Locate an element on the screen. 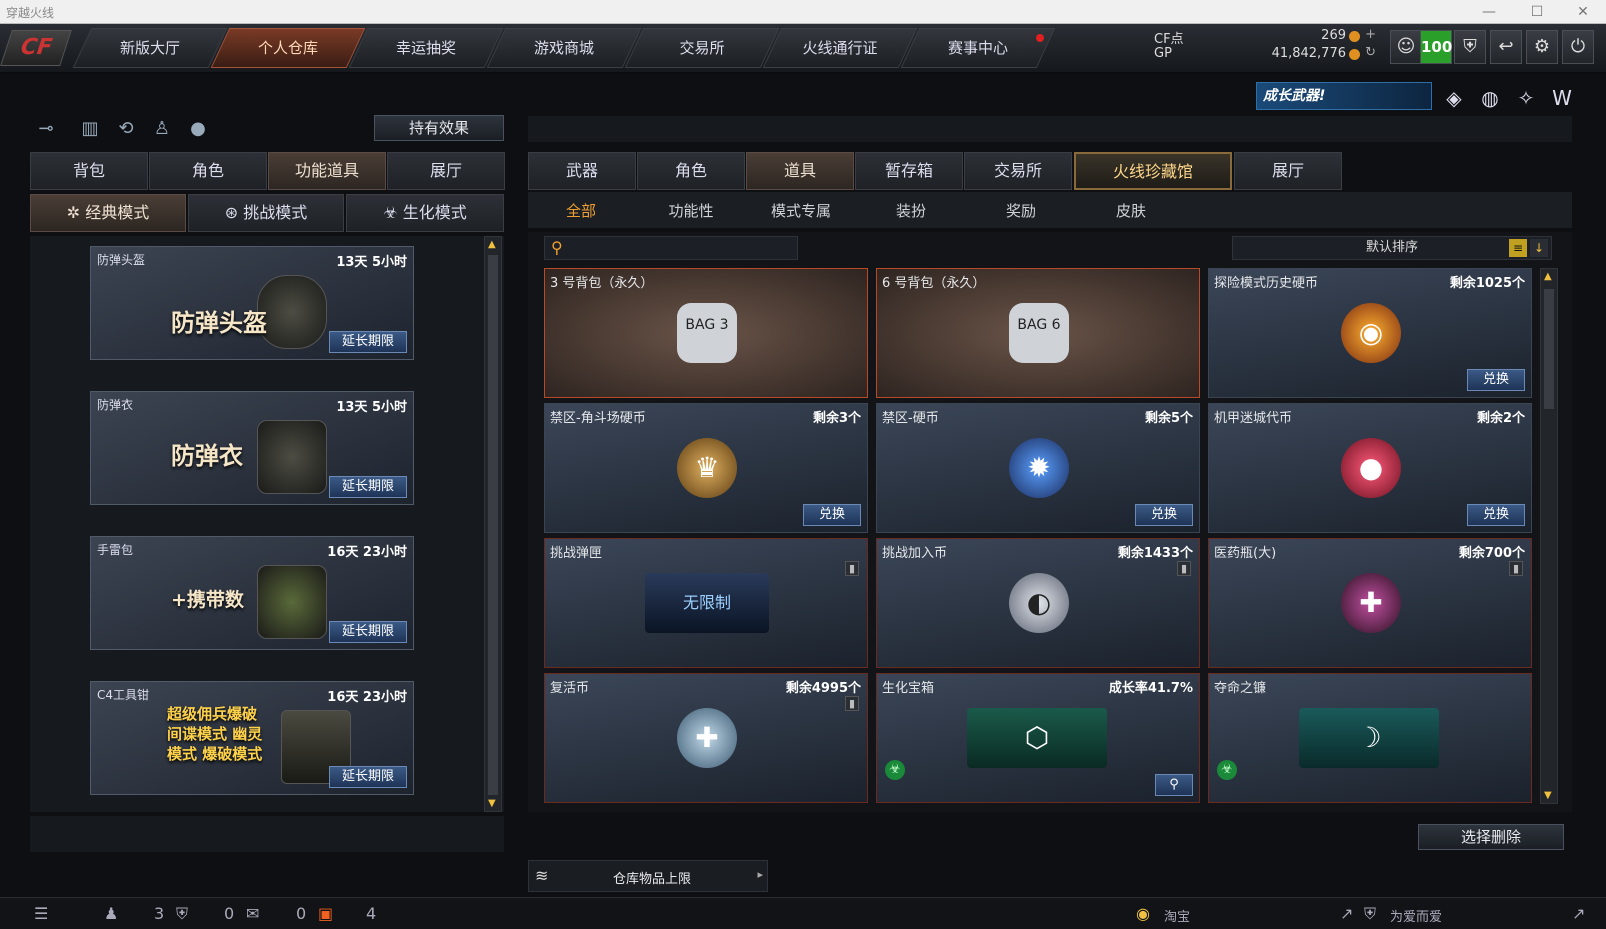  grid-item: 复活币 剩余4995个 ▮ ✚ is located at coordinates (706, 738).